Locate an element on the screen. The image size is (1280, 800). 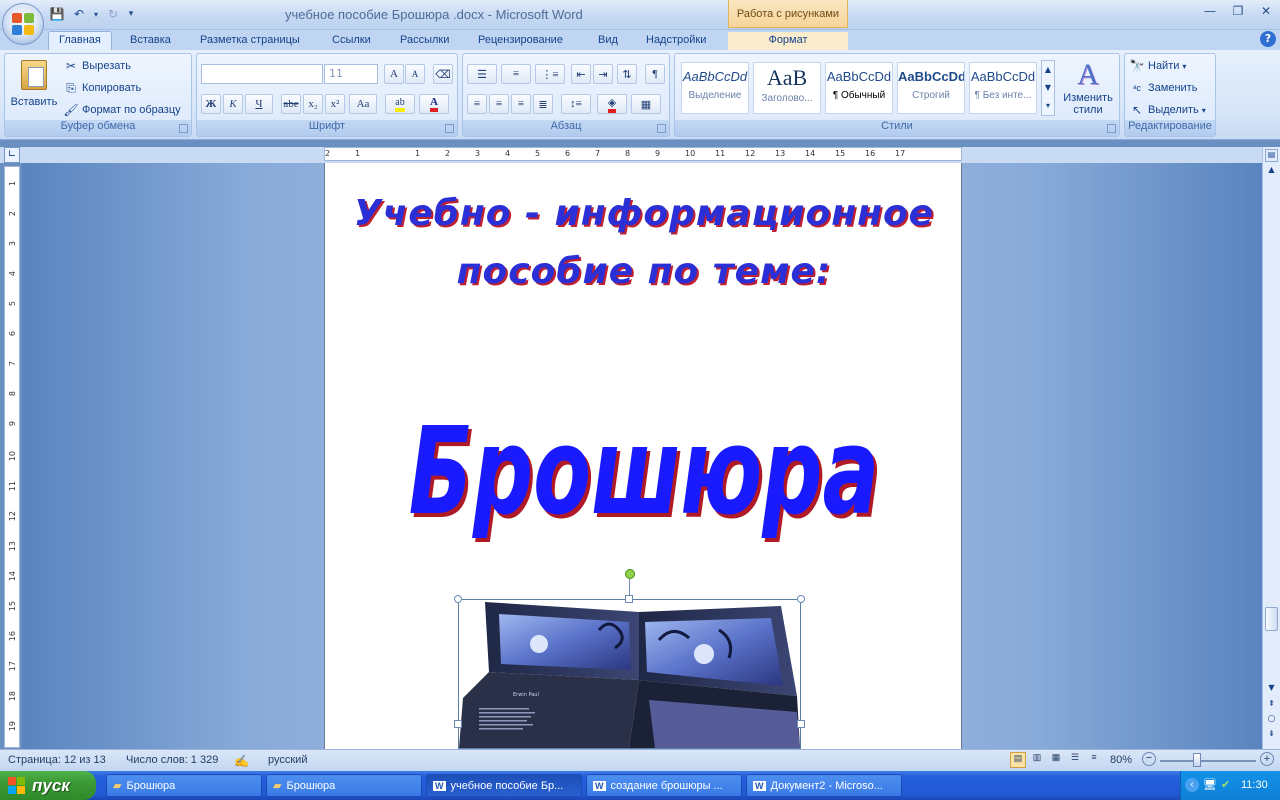
clear-formatting-icon: ⌫ is located at coordinates (443, 74).